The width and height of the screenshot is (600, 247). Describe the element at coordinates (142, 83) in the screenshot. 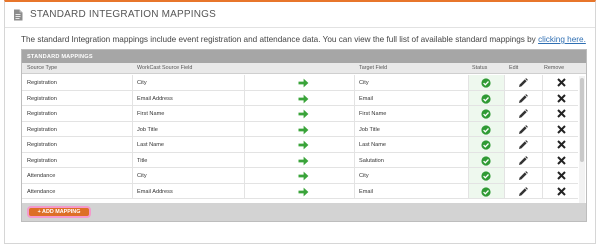

I see `source-field-cell: City` at that location.